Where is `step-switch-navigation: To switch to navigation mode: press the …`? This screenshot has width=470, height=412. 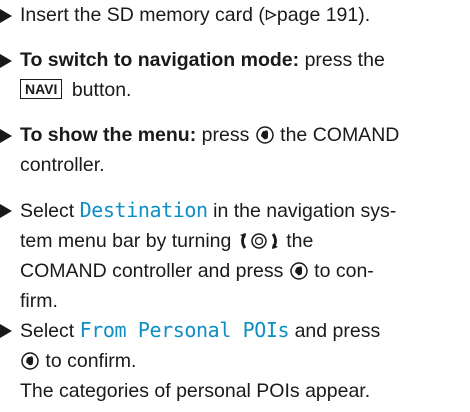
step-switch-navigation: To switch to navigation mode: press the … is located at coordinates (235, 75).